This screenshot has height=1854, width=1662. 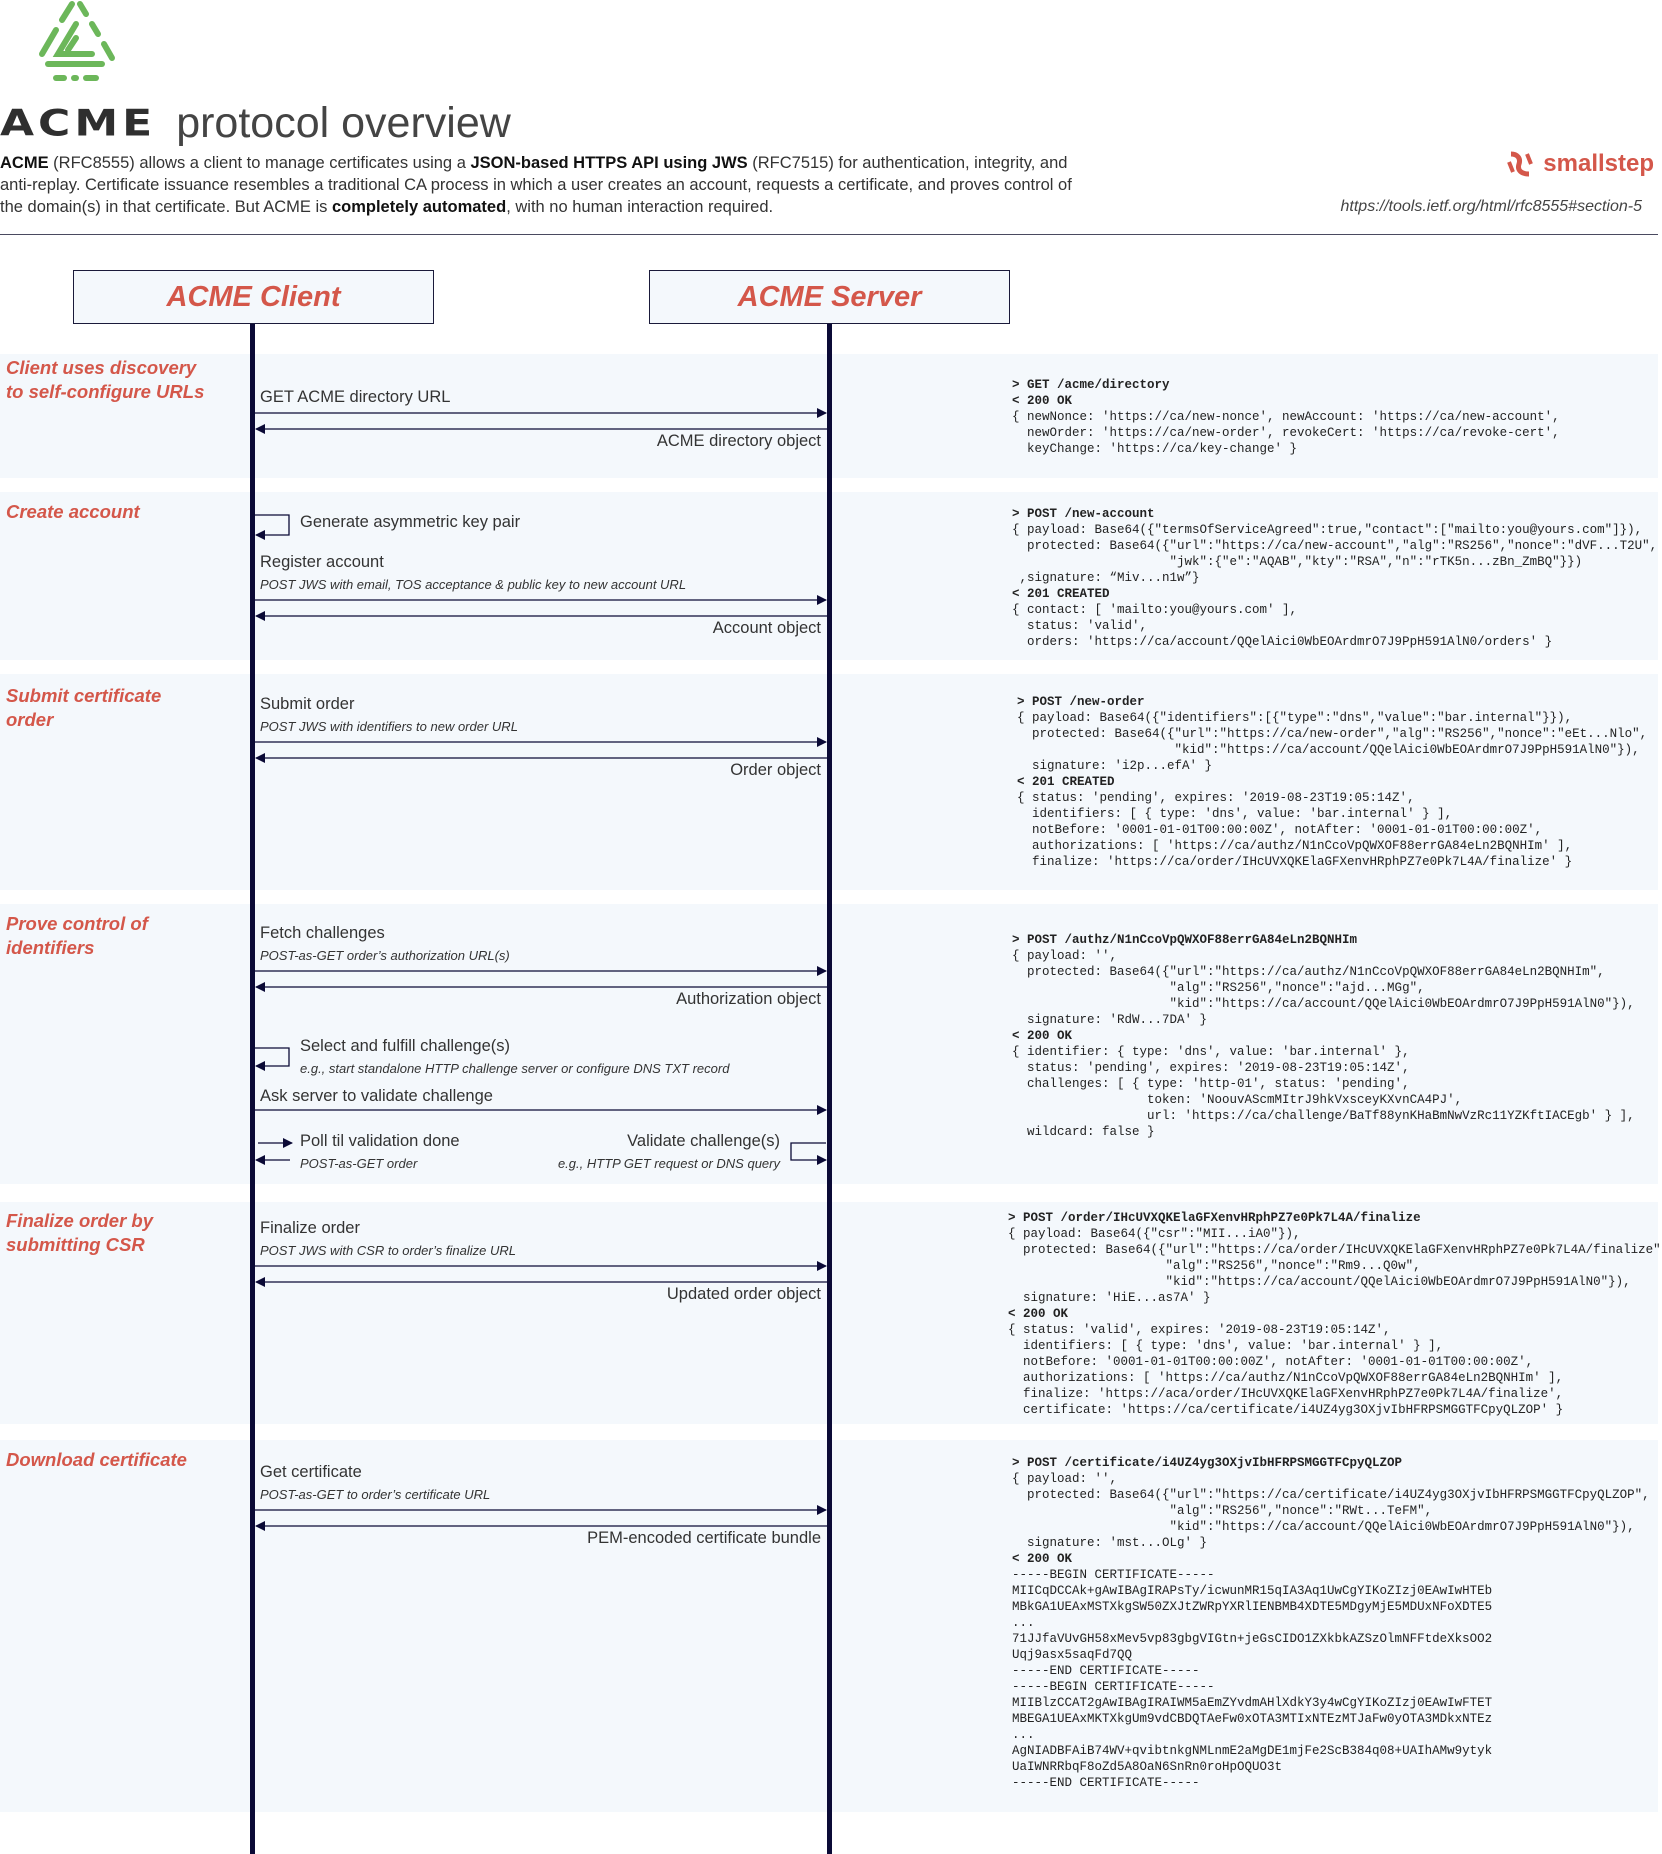 I want to click on client-lifeline, so click(x=252, y=1089).